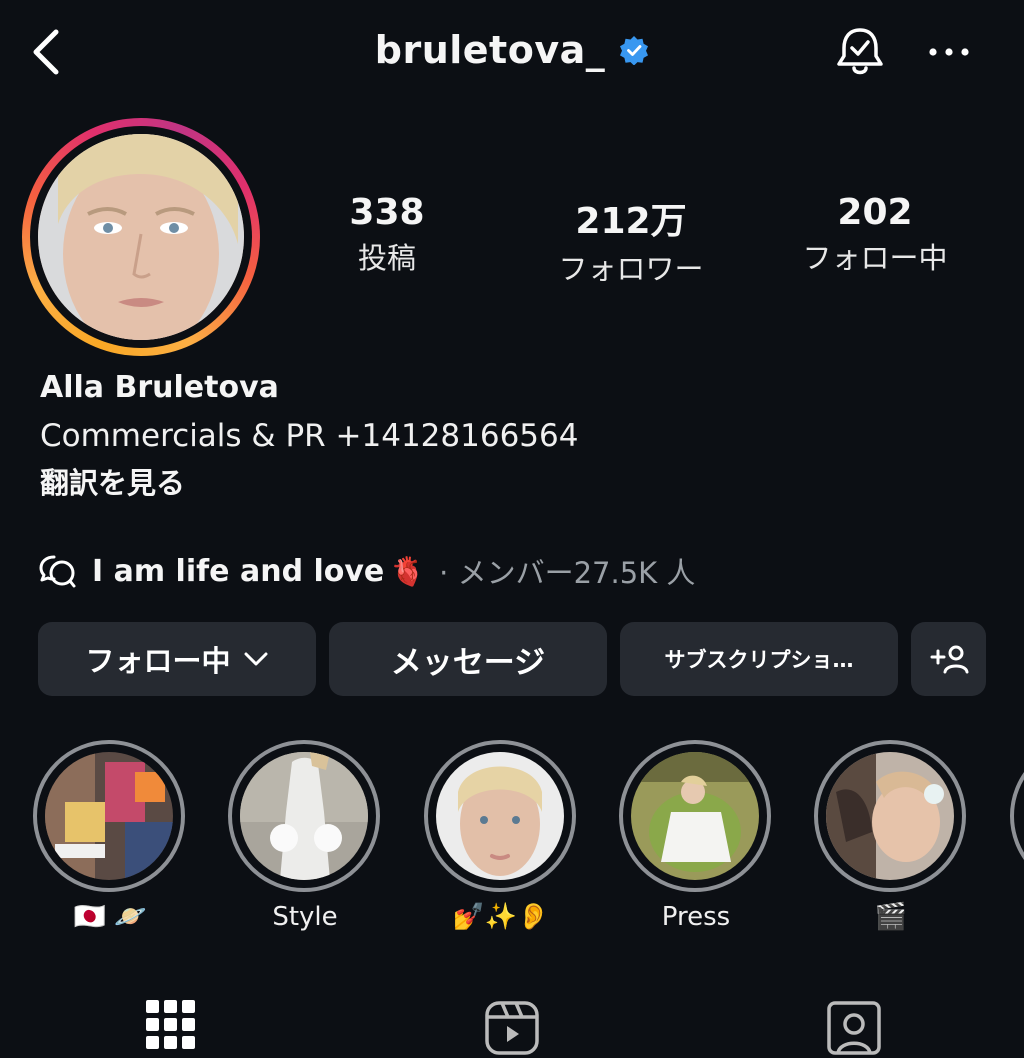  I want to click on following-count: 202 フォロー中, so click(875, 234).